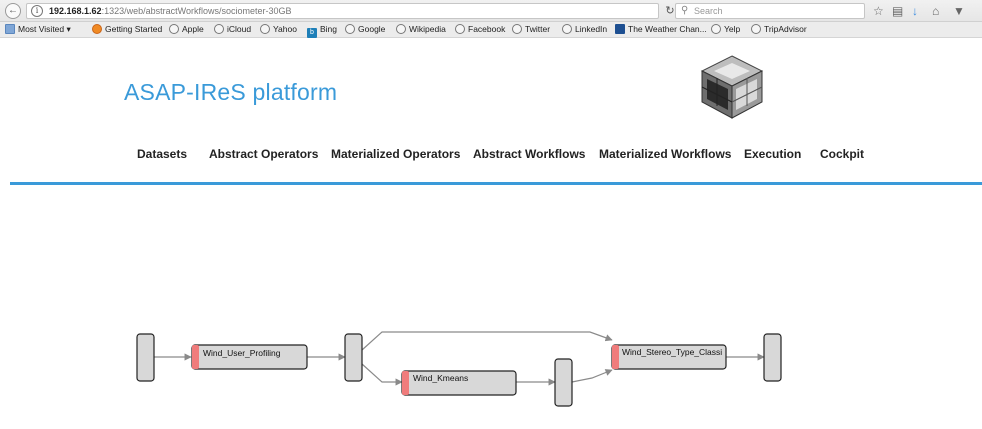 The height and width of the screenshot is (429, 982). I want to click on search-placeholder: Search, so click(708, 11).